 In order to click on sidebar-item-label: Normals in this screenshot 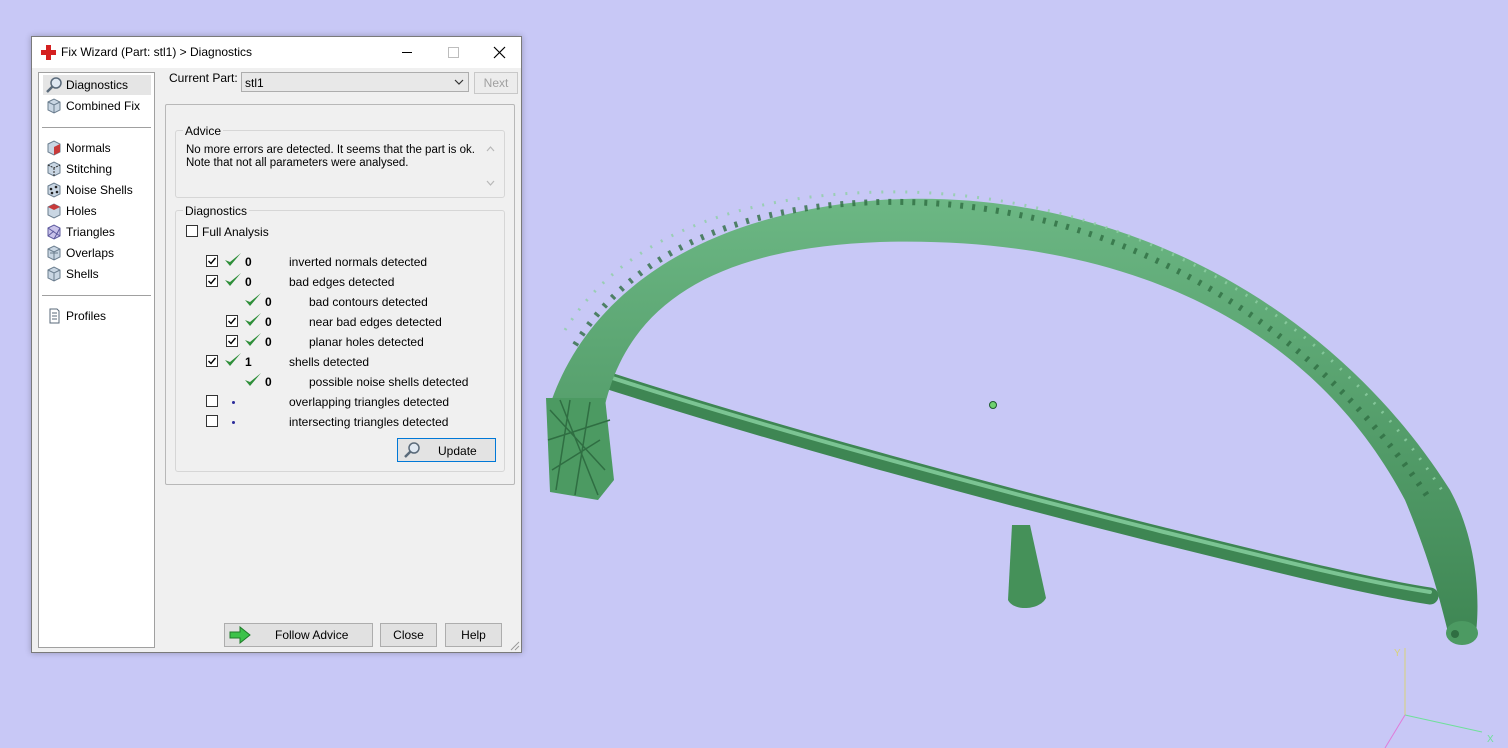, I will do `click(88, 148)`.